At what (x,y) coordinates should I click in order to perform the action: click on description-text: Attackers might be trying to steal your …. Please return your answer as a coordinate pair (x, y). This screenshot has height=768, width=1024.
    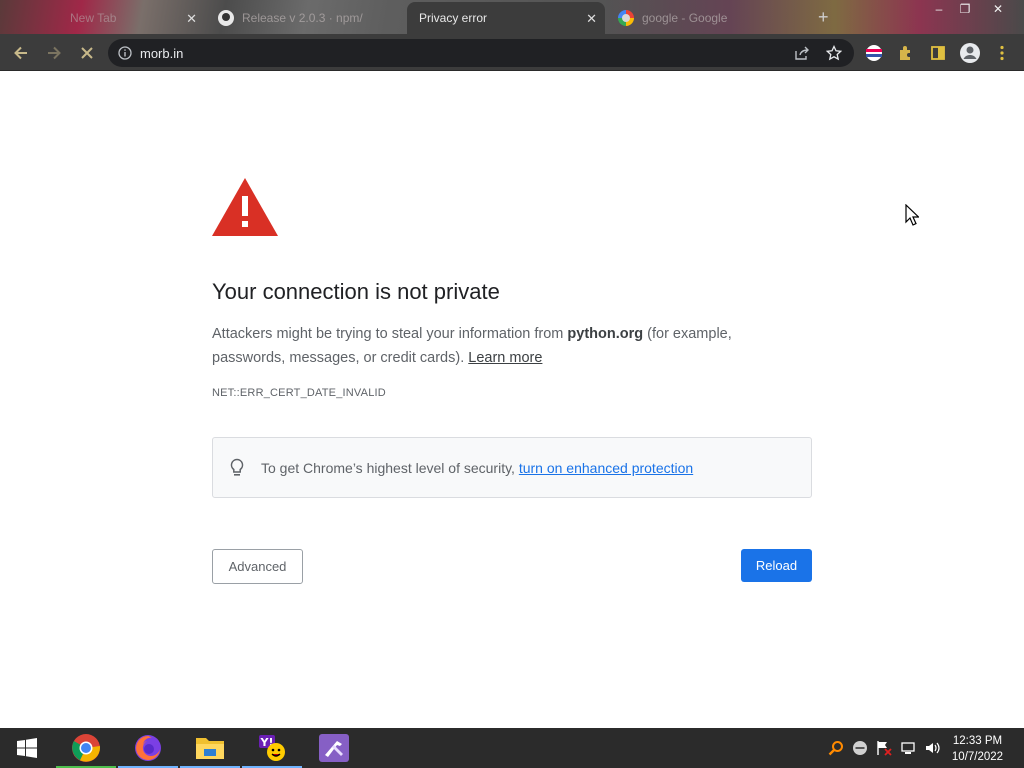
    Looking at the image, I should click on (390, 334).